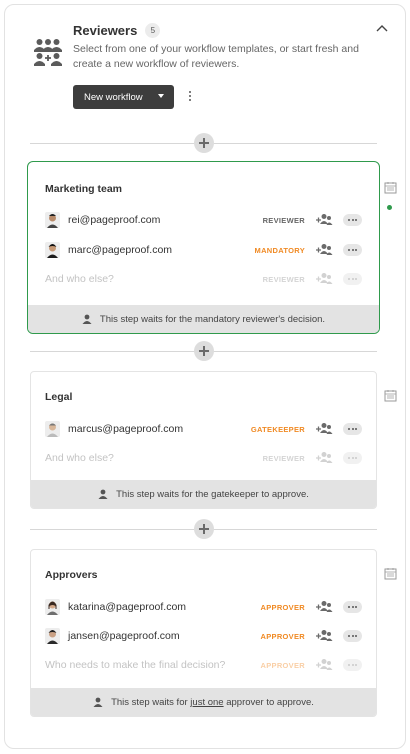 Image resolution: width=410 pixels, height=754 pixels. Describe the element at coordinates (113, 97) in the screenshot. I see `new-workflow-label: New workflow` at that location.